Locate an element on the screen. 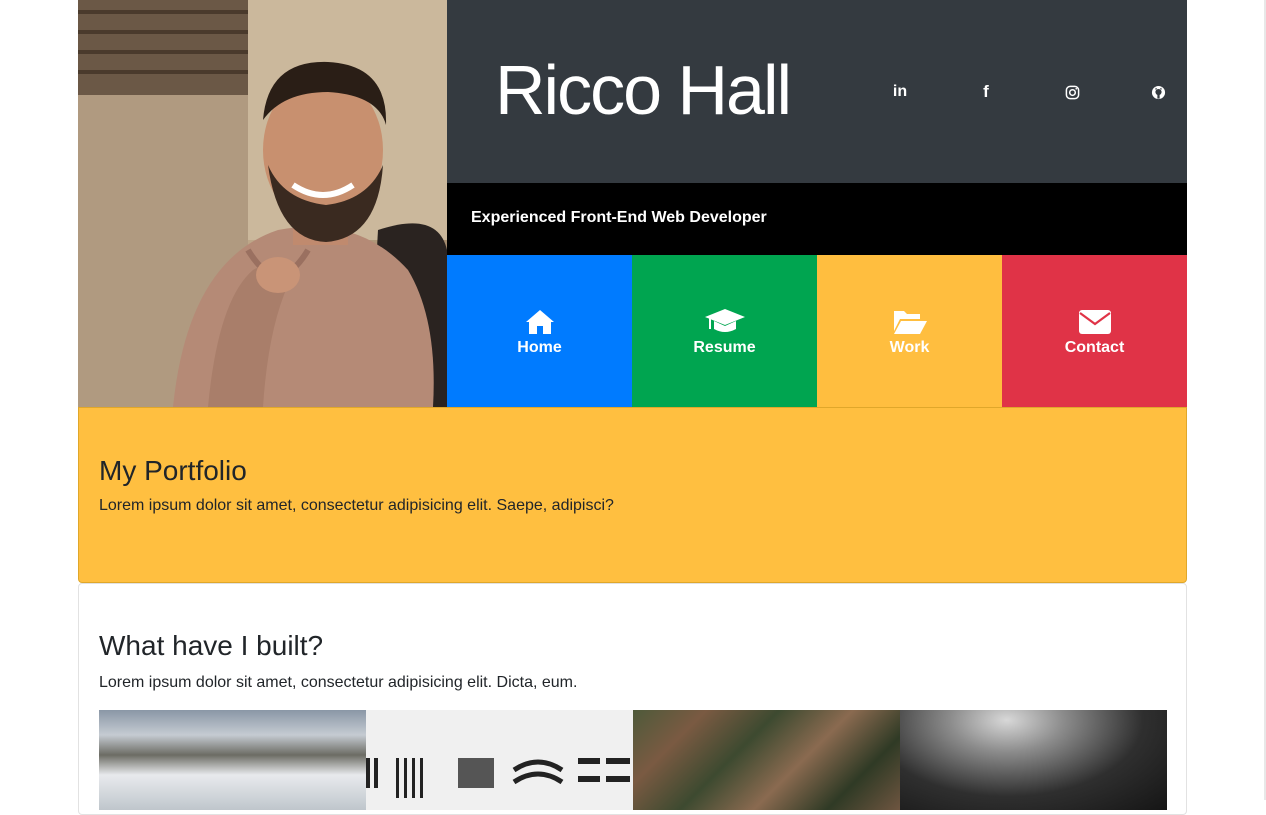 This screenshot has height=815, width=1266. instagram-link is located at coordinates (1072, 92).